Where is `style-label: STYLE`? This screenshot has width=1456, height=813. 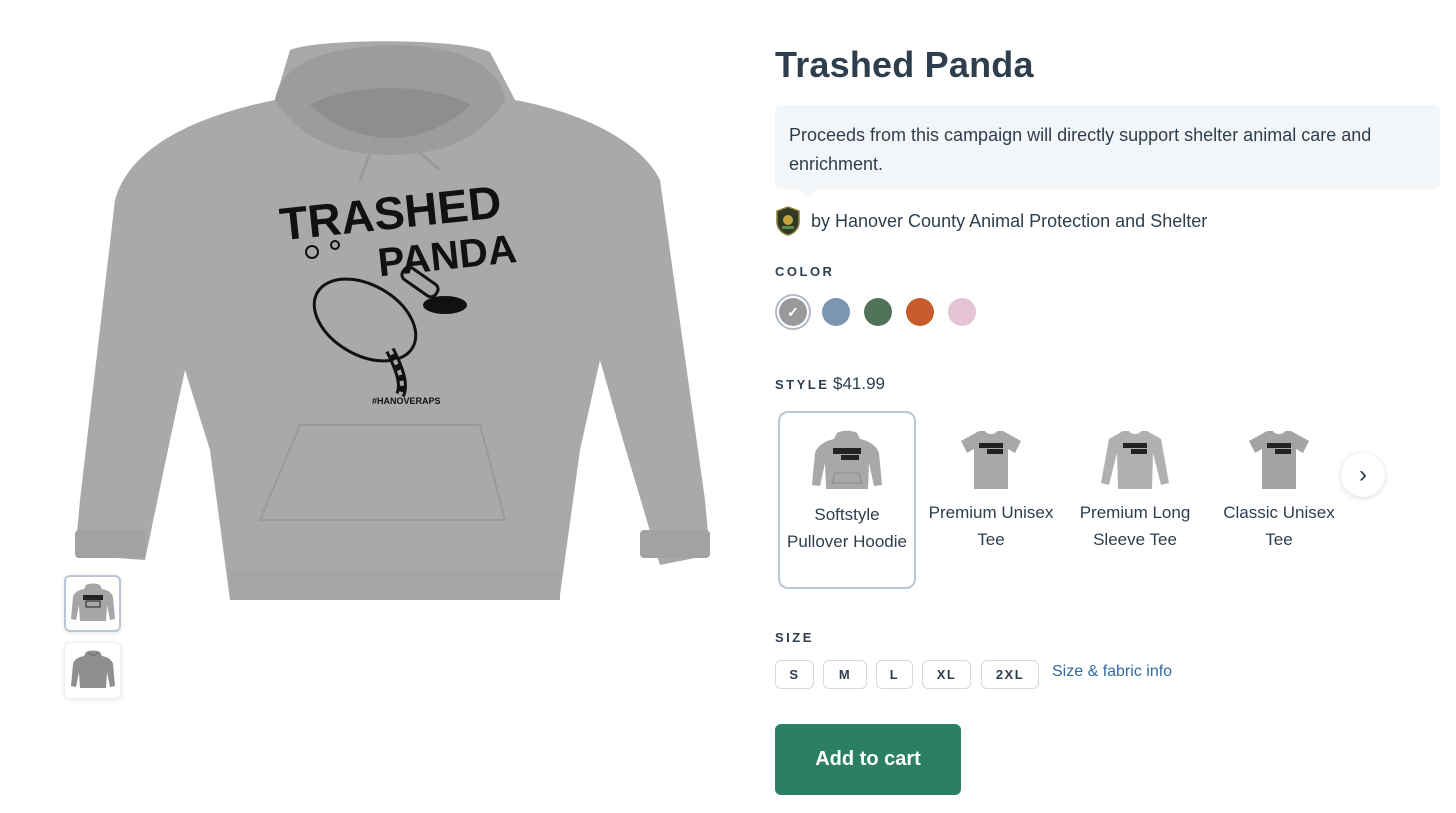 style-label: STYLE is located at coordinates (802, 384).